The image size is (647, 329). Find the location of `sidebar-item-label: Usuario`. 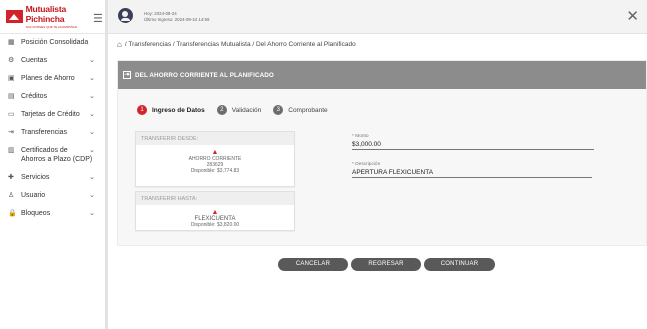

sidebar-item-label: Usuario is located at coordinates (33, 195).